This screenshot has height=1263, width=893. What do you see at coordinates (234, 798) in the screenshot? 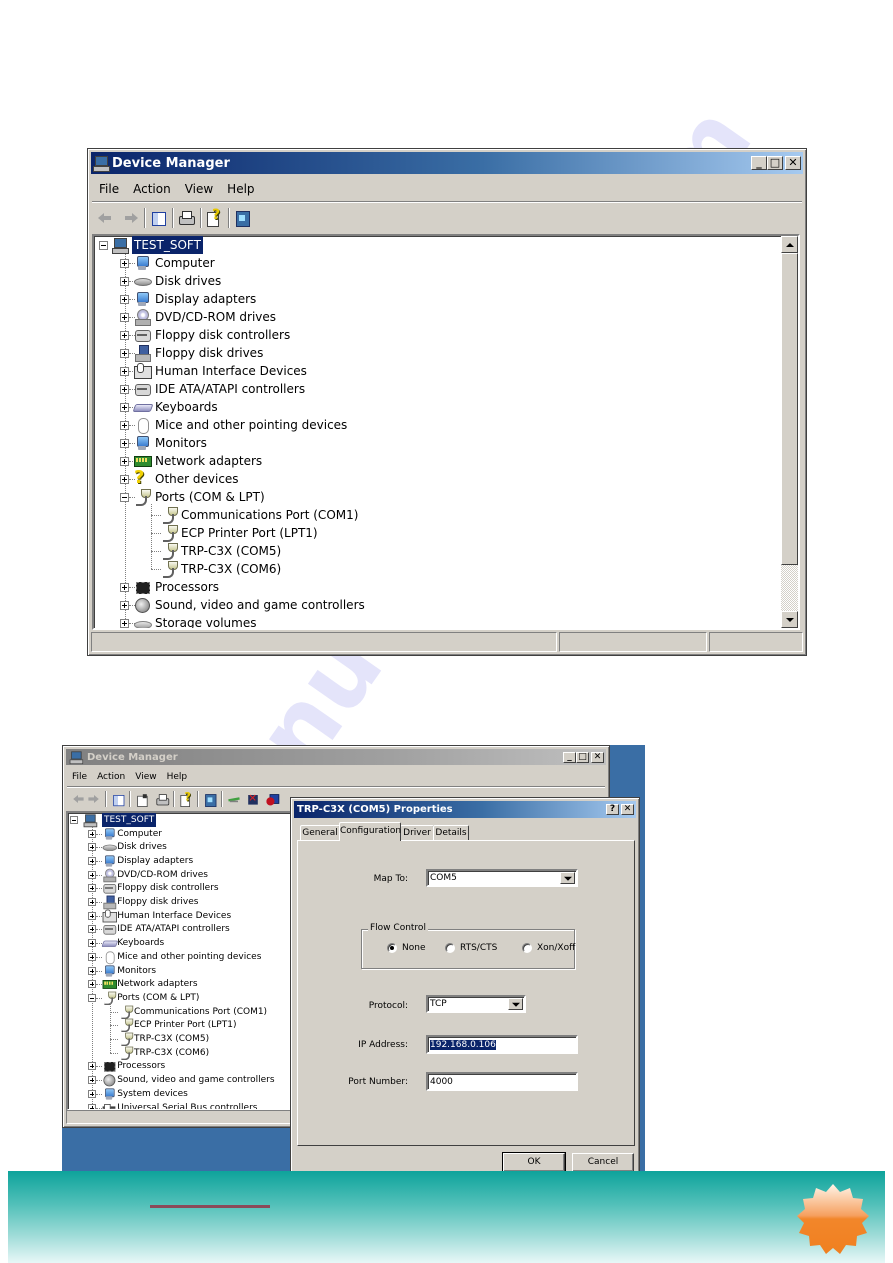
I see `update-driver-icon` at bounding box center [234, 798].